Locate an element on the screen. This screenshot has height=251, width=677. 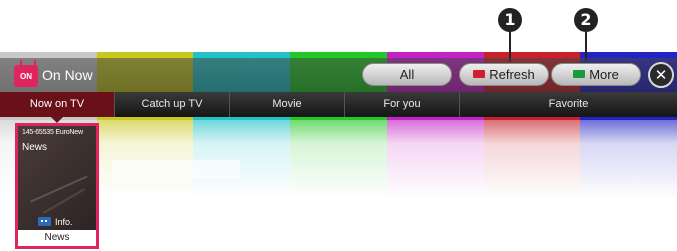
all-button-label: All is located at coordinates (407, 74).